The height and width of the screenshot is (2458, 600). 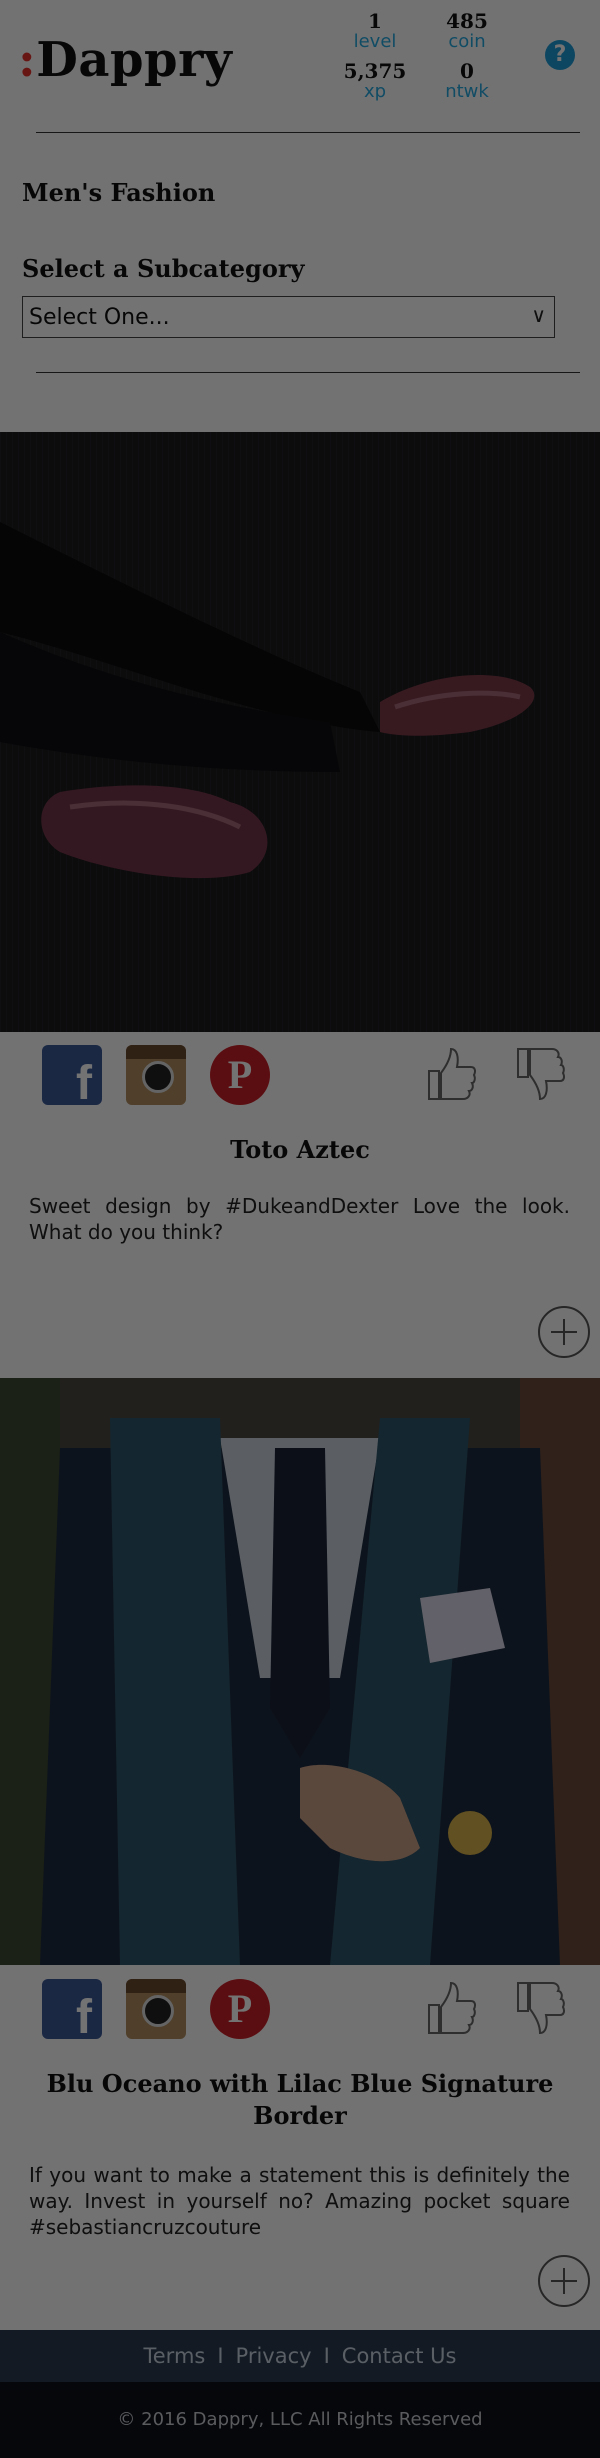 I want to click on footer-link-terms: Terms, so click(x=175, y=2356).